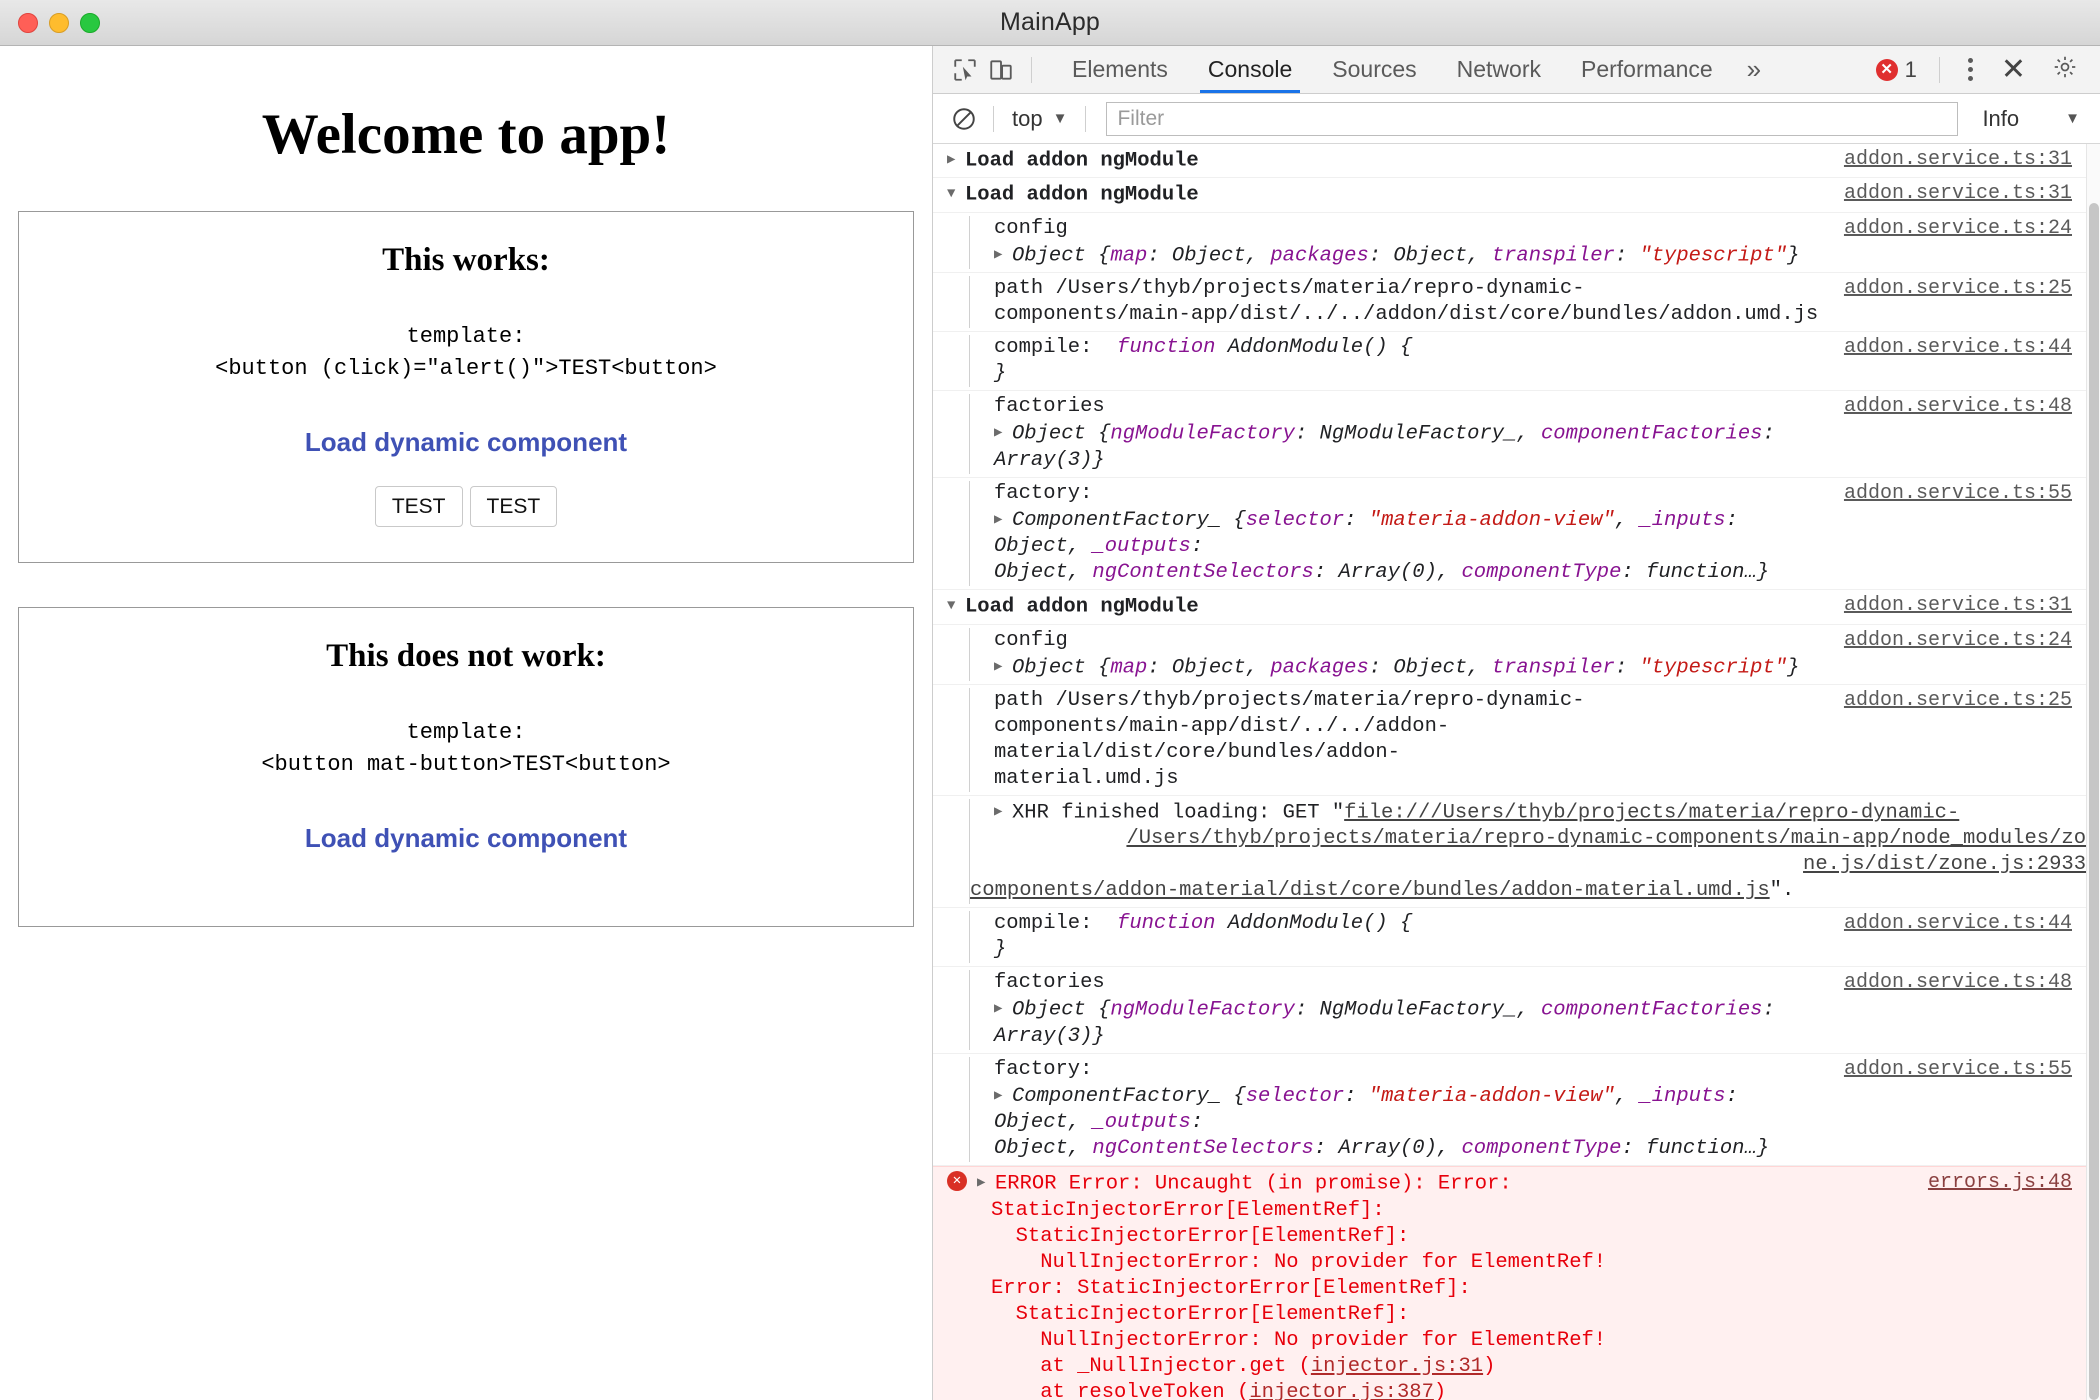 The height and width of the screenshot is (1400, 2100). What do you see at coordinates (2065, 69) in the screenshot?
I see `gear-icon` at bounding box center [2065, 69].